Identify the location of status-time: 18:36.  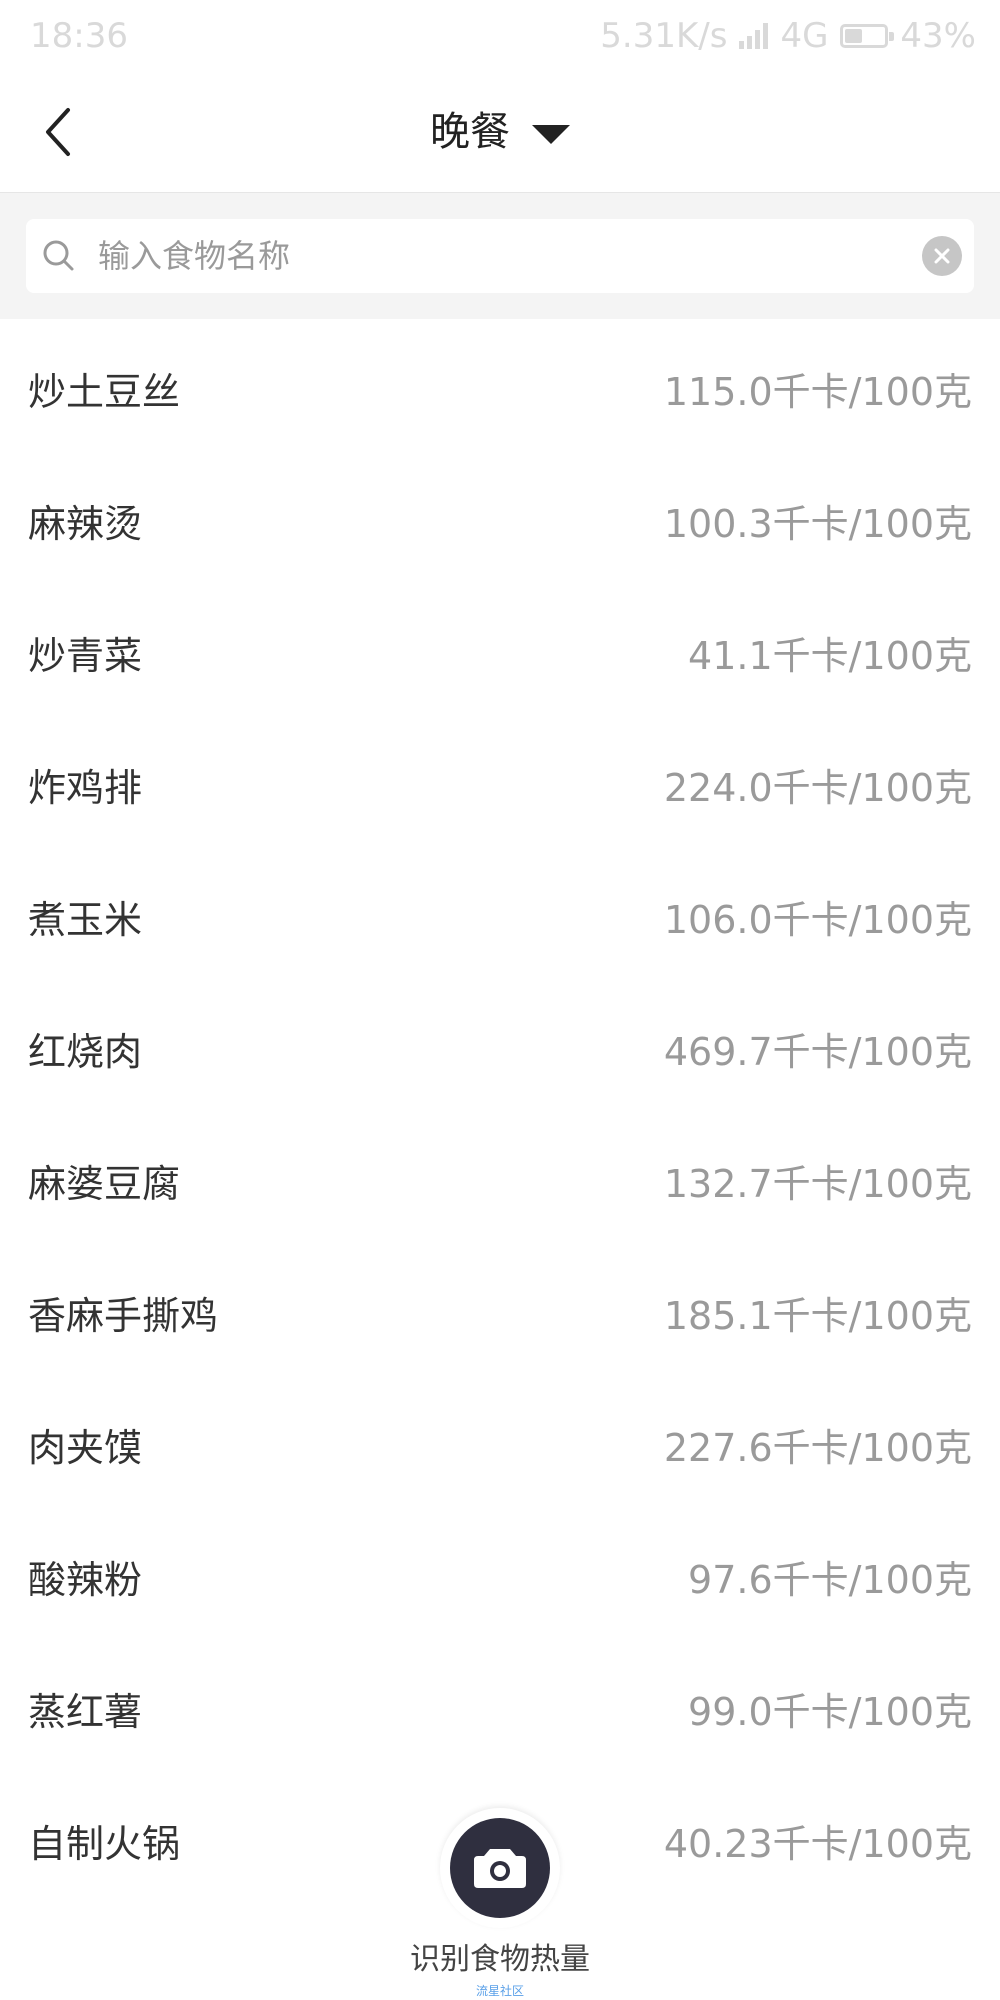
(79, 36).